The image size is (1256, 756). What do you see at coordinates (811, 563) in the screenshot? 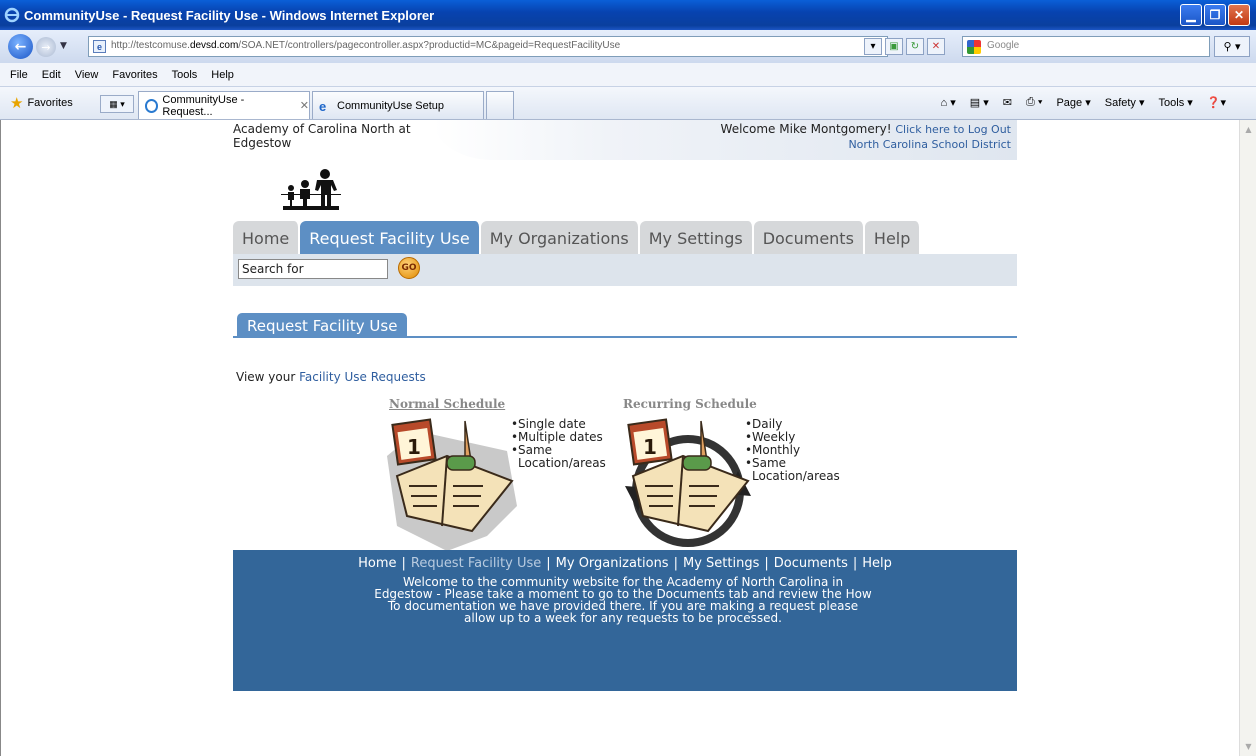
I see `footer-link-documents: Documents` at bounding box center [811, 563].